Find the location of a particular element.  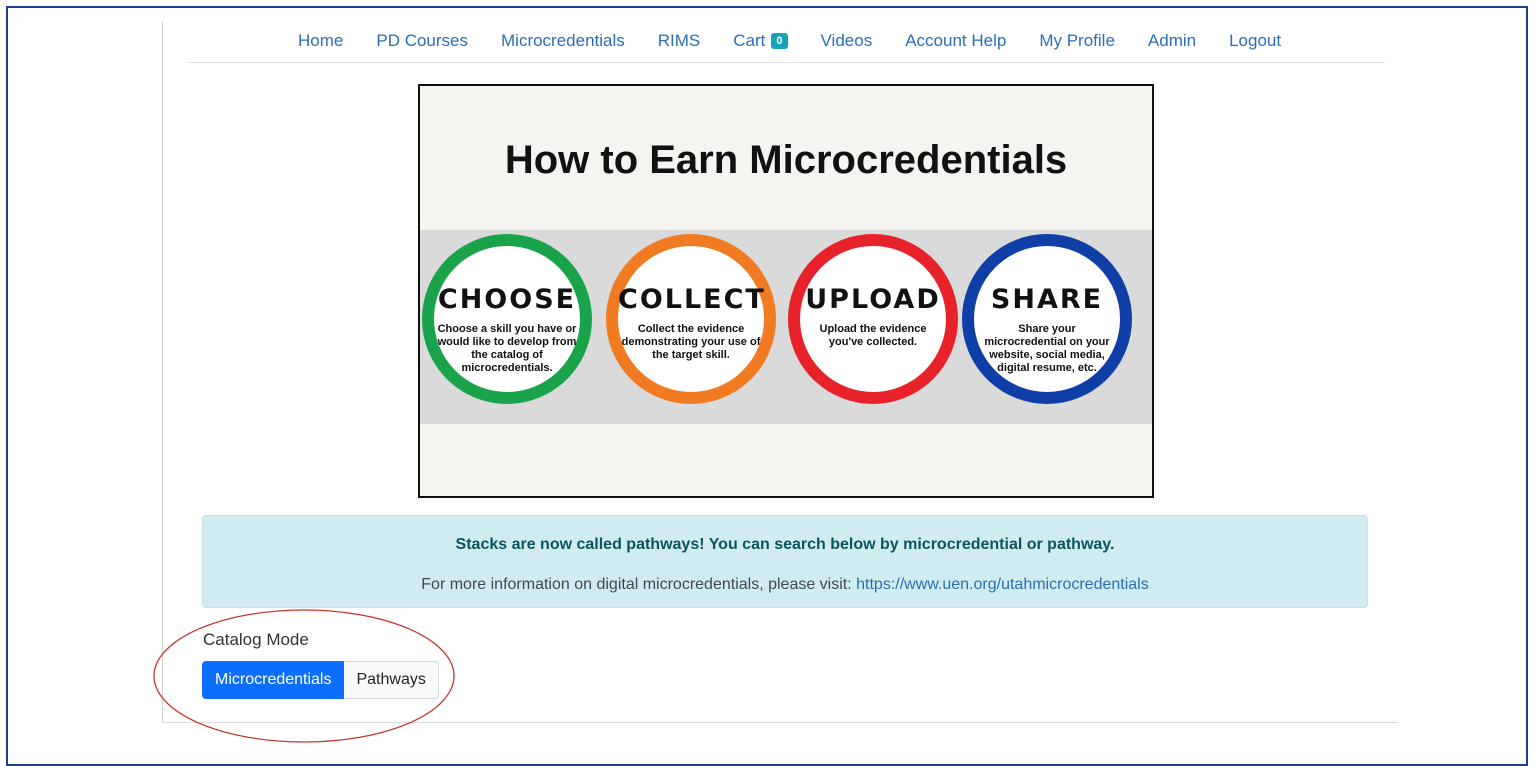

nav-home: Home is located at coordinates (320, 41).